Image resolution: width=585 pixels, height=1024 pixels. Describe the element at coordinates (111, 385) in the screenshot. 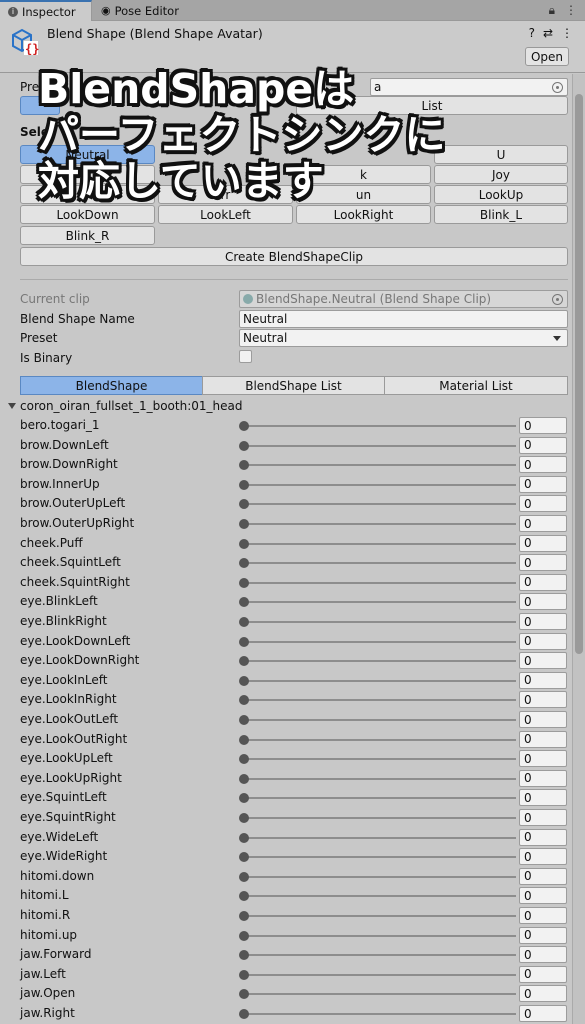

I see `tab-blendshape: BlendShape` at that location.